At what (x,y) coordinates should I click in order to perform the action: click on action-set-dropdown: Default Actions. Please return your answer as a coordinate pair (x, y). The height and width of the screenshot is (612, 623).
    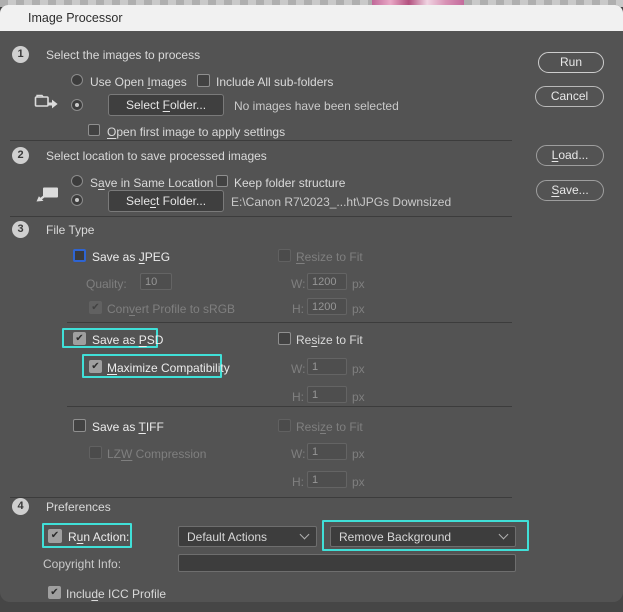
    Looking at the image, I should click on (247, 536).